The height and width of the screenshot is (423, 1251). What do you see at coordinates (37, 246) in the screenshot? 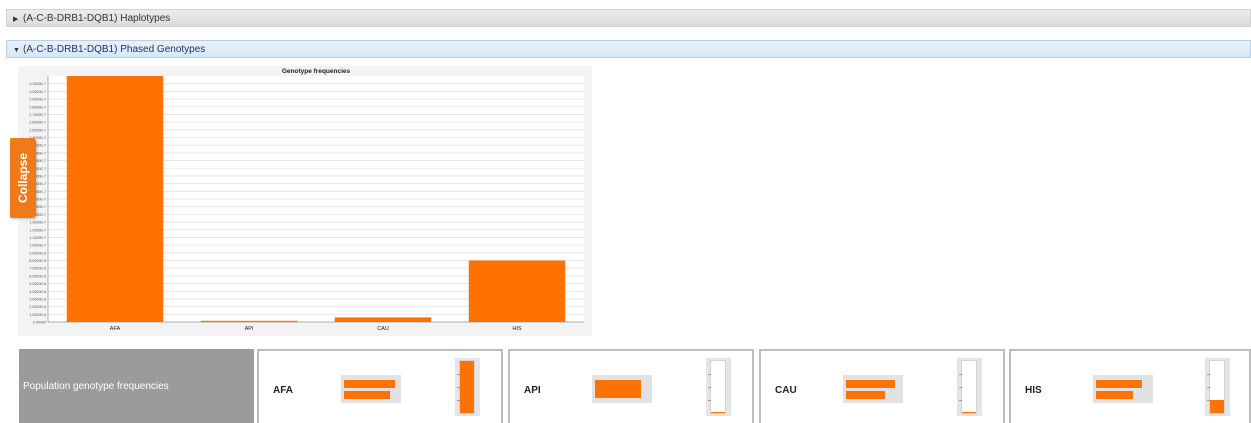
I see `y-tick-label: 1.0000E-7` at bounding box center [37, 246].